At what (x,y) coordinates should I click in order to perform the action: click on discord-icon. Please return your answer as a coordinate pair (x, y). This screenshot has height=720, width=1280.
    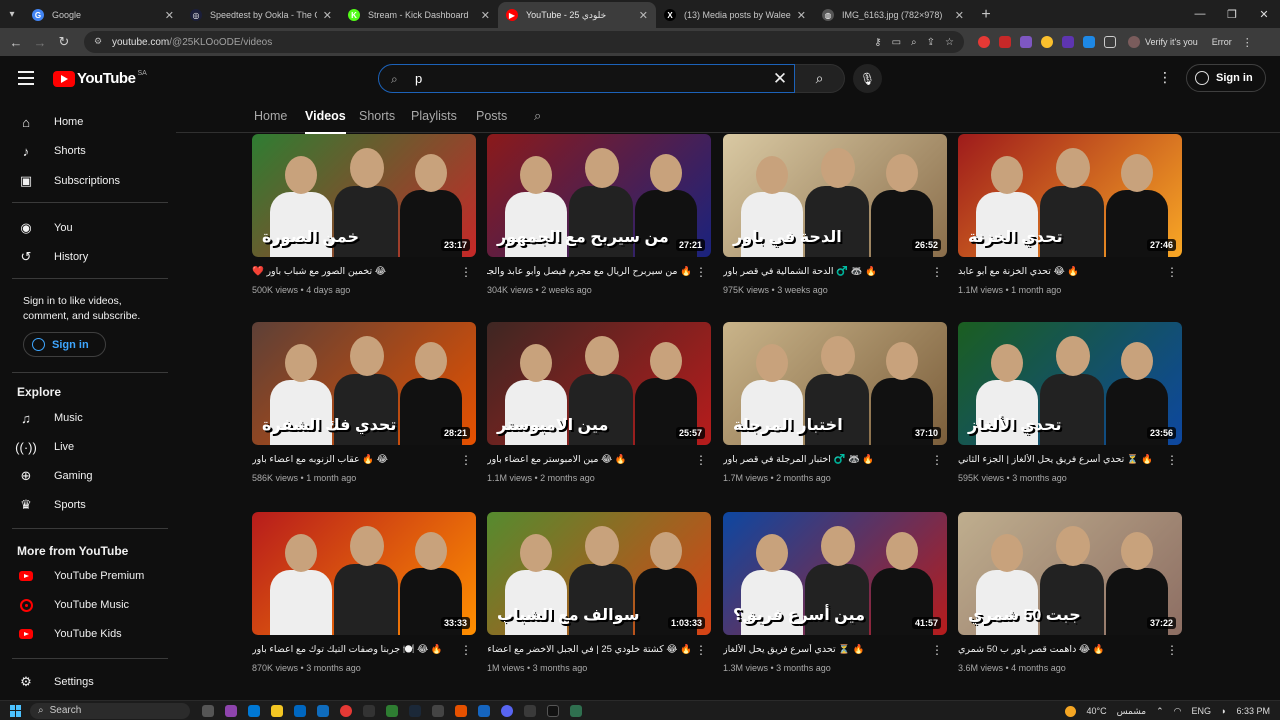
    Looking at the image, I should click on (507, 710).